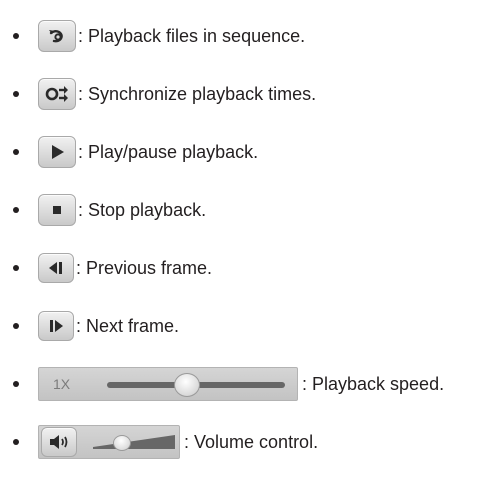 The width and height of the screenshot is (492, 482). I want to click on list-item-sync-playback: : Synchronize playback times., so click(158, 94).